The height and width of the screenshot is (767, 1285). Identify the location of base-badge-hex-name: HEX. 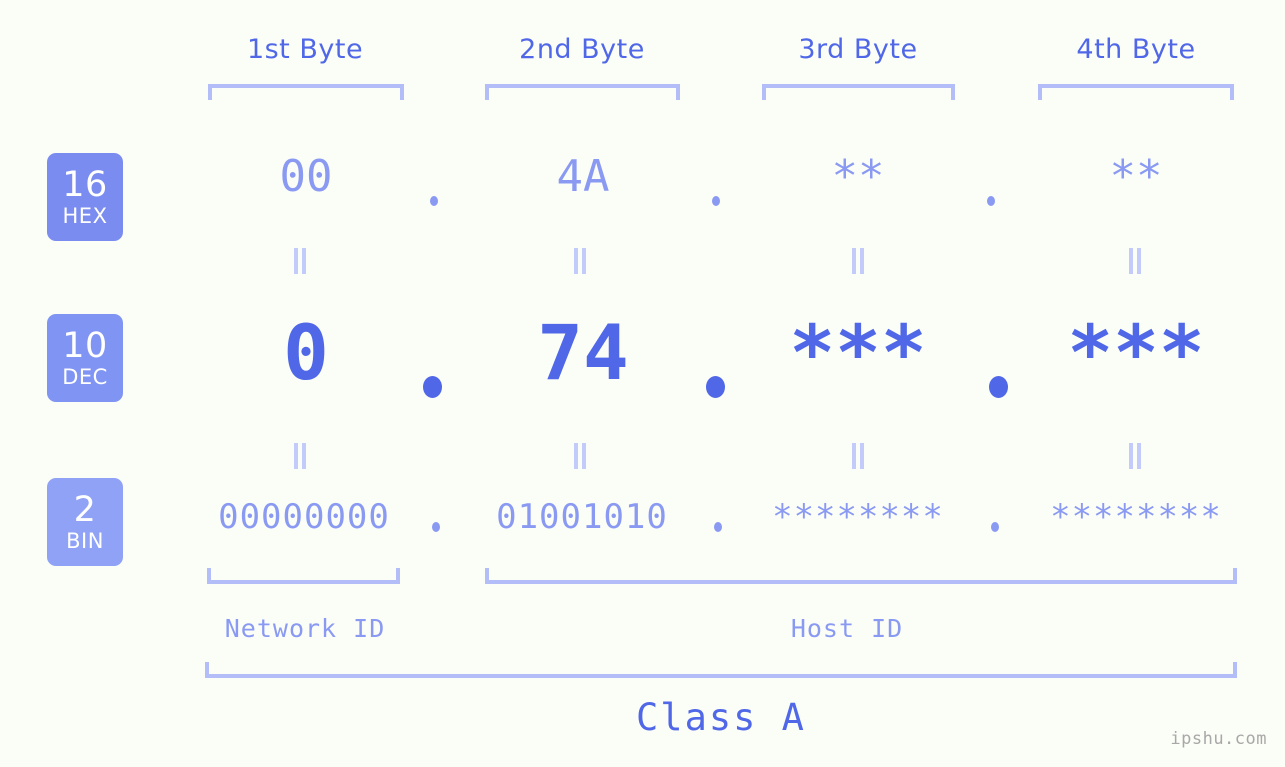
(85, 215).